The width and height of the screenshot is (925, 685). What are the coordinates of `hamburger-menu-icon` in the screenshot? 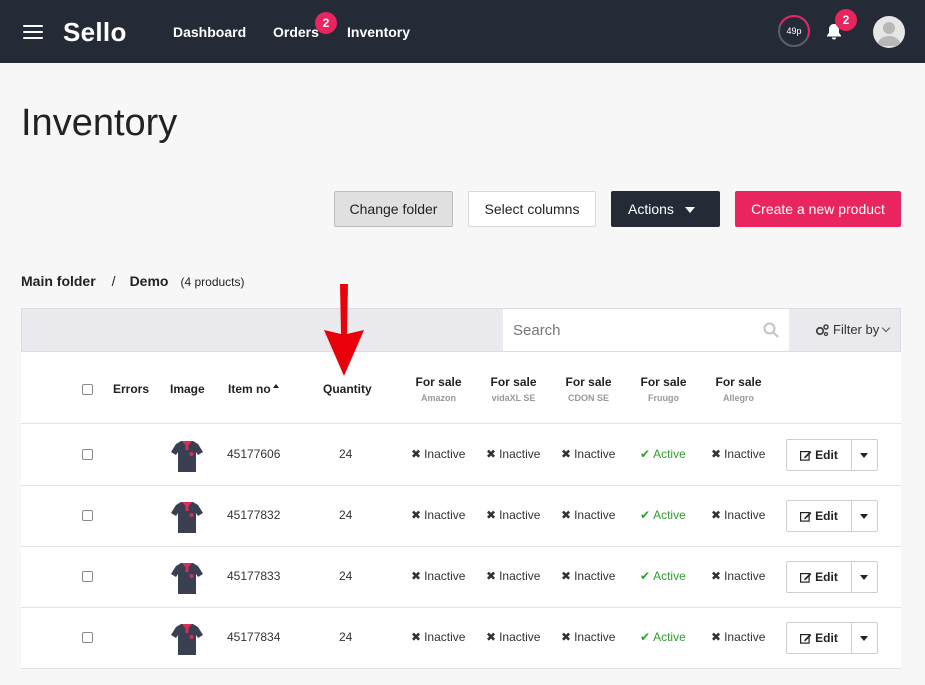 It's located at (33, 32).